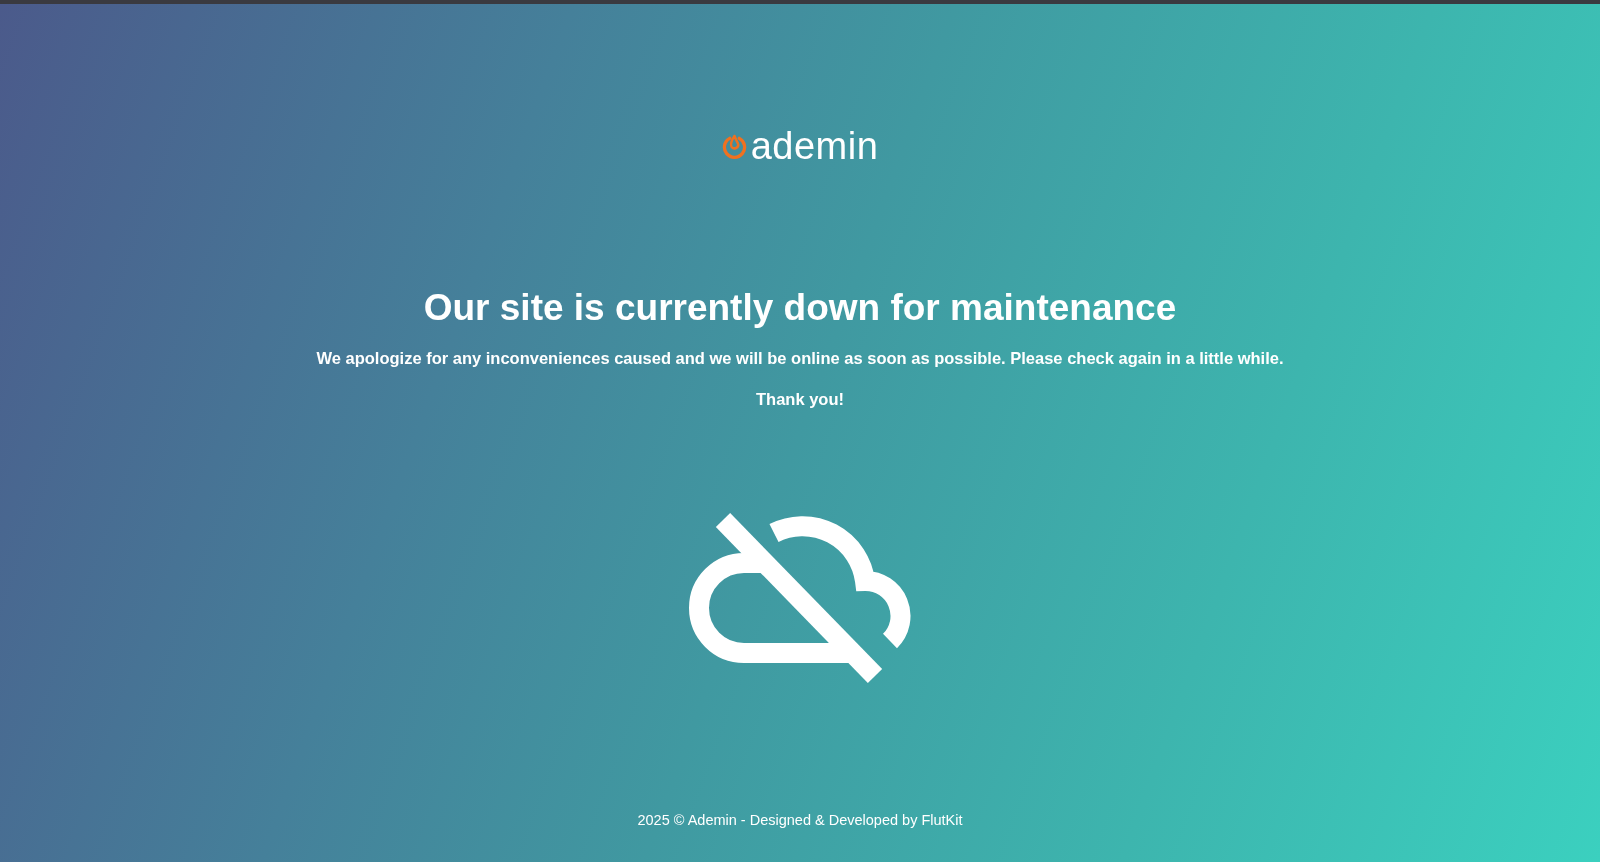 The image size is (1600, 862). I want to click on thanks-text: Thank you!, so click(800, 399).